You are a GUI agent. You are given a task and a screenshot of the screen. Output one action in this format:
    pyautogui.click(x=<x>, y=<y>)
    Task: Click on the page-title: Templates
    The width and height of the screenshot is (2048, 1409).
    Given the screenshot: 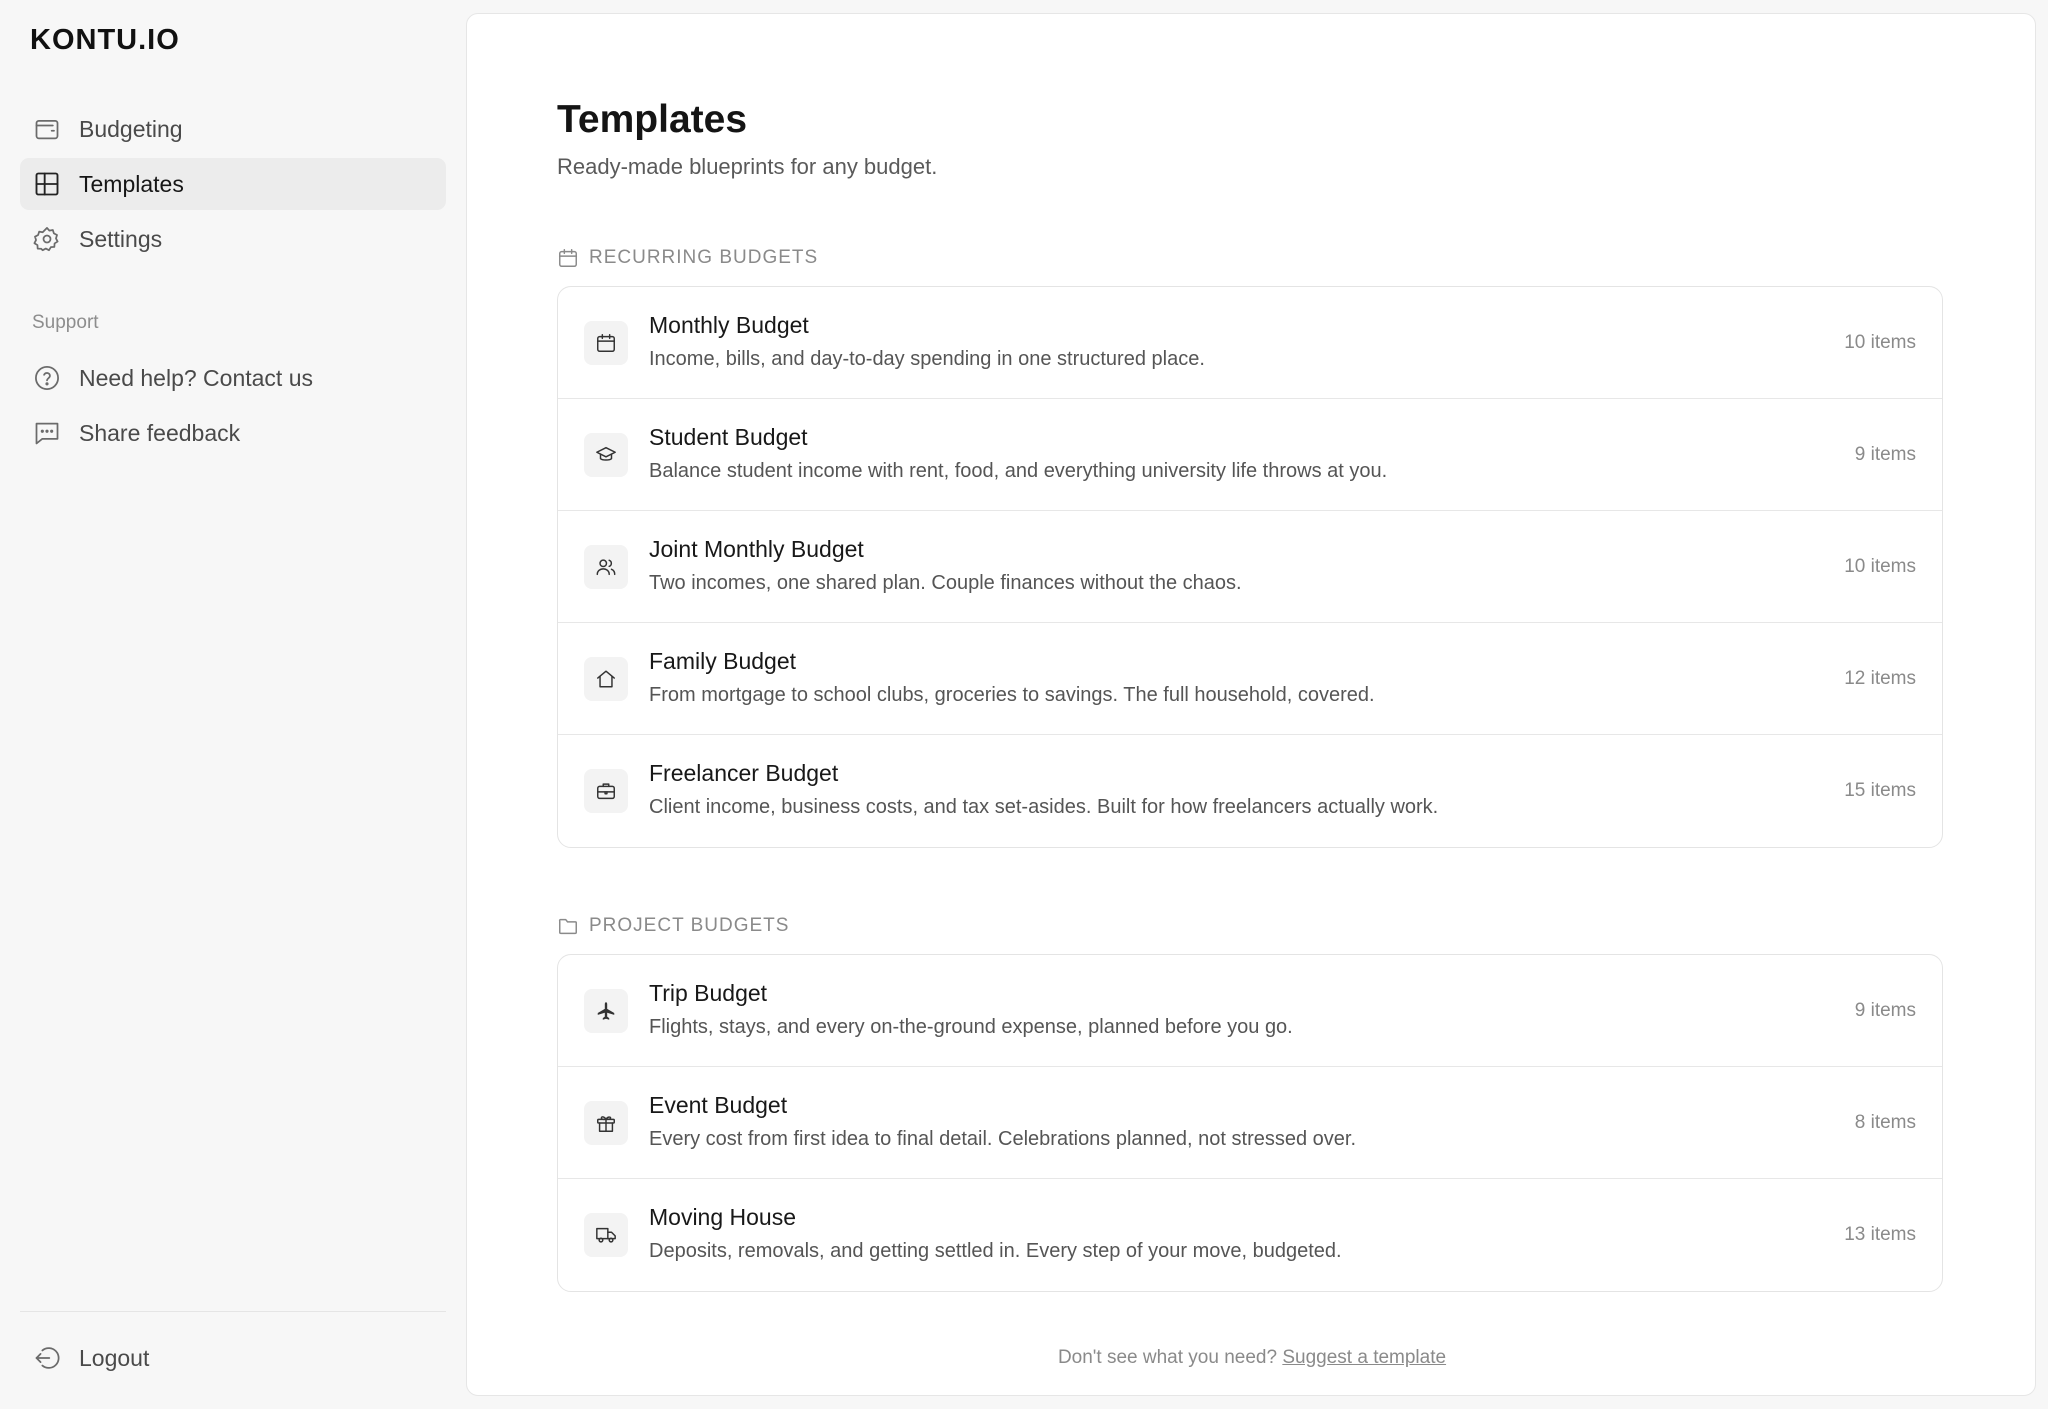 What is the action you would take?
    pyautogui.click(x=652, y=119)
    